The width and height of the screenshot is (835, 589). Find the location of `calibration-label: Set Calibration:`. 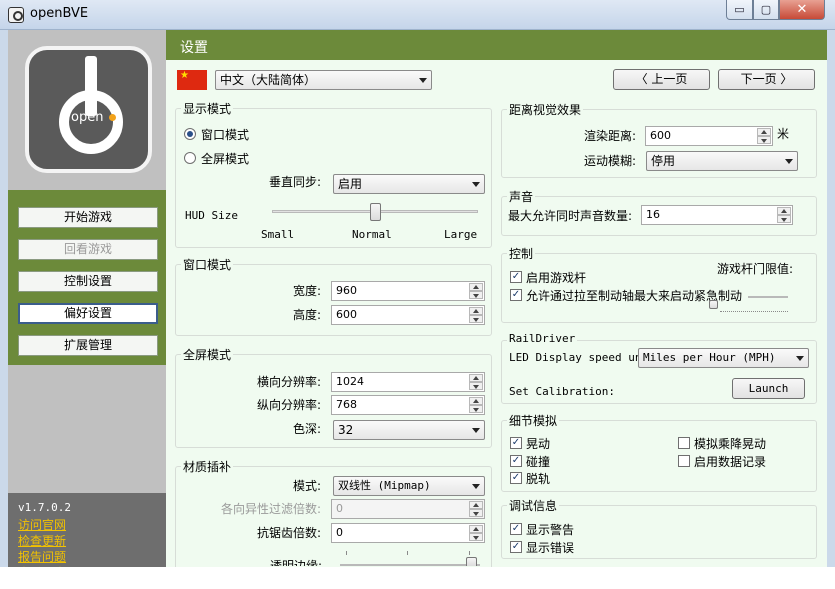

calibration-label: Set Calibration: is located at coordinates (562, 391).